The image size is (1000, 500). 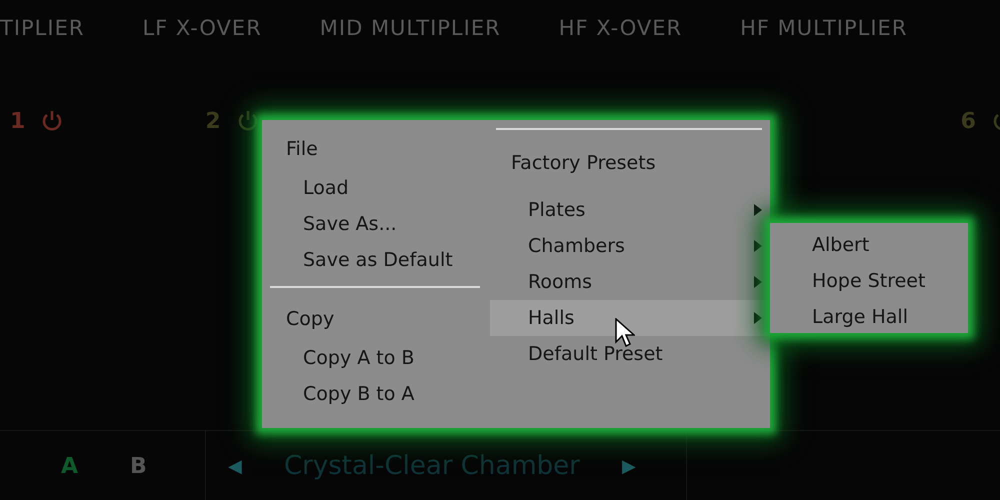 What do you see at coordinates (630, 210) in the screenshot?
I see `menu-item: Plates` at bounding box center [630, 210].